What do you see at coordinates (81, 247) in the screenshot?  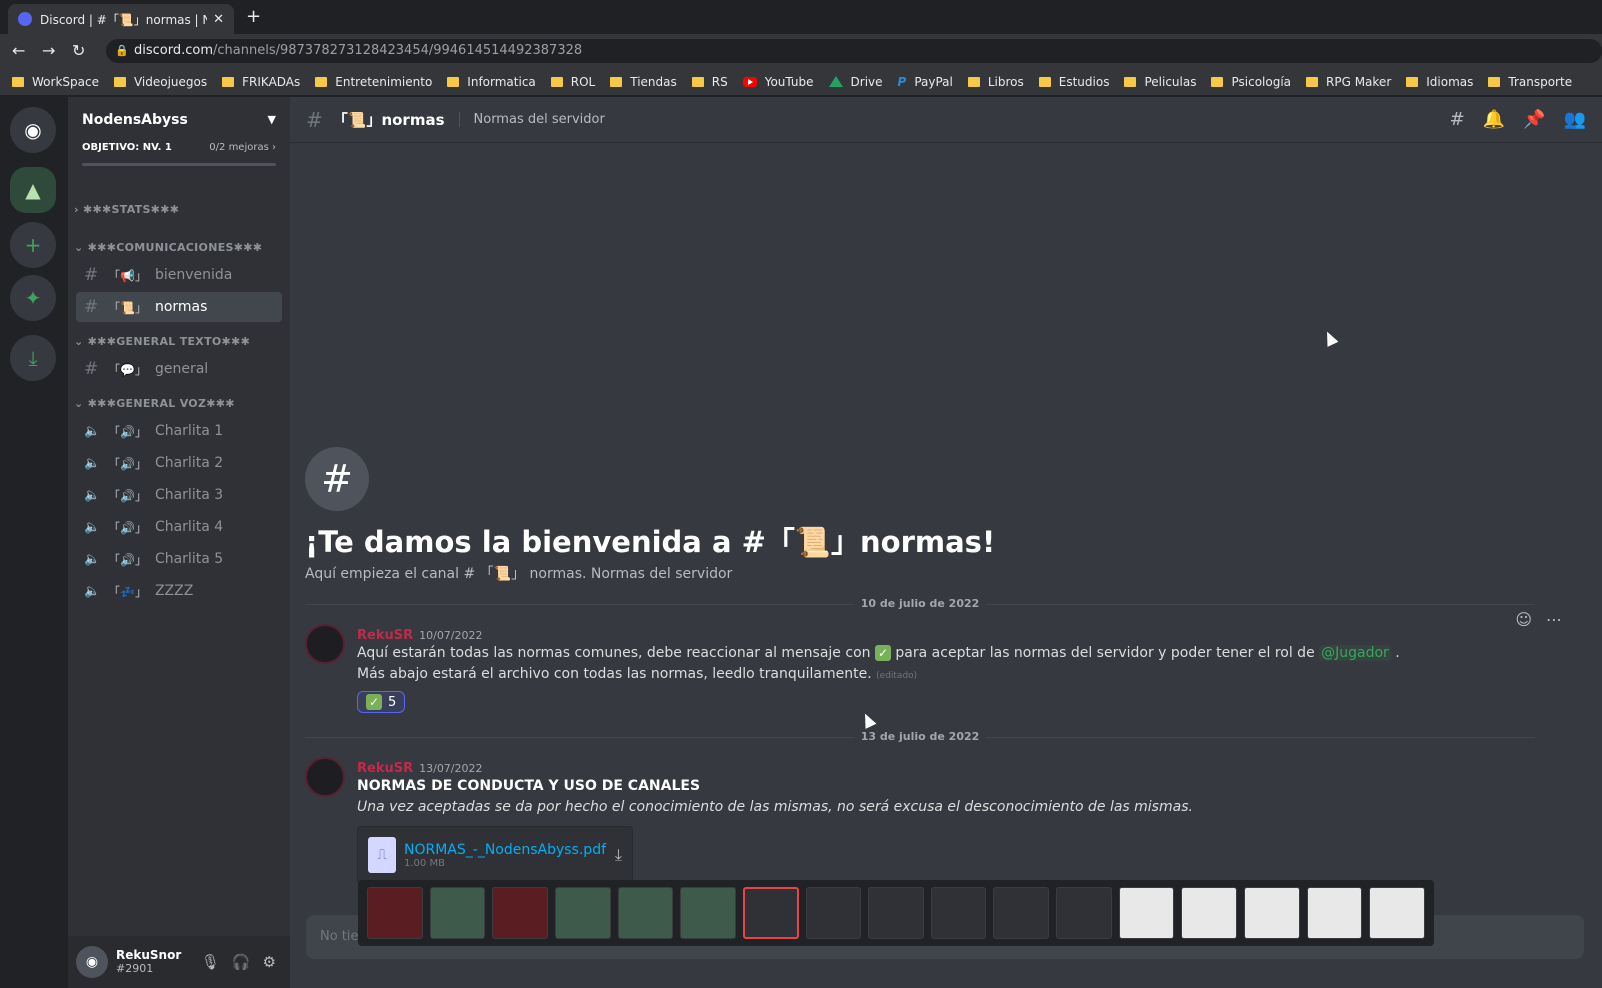 I see `chevron-down-icon: ⌄` at bounding box center [81, 247].